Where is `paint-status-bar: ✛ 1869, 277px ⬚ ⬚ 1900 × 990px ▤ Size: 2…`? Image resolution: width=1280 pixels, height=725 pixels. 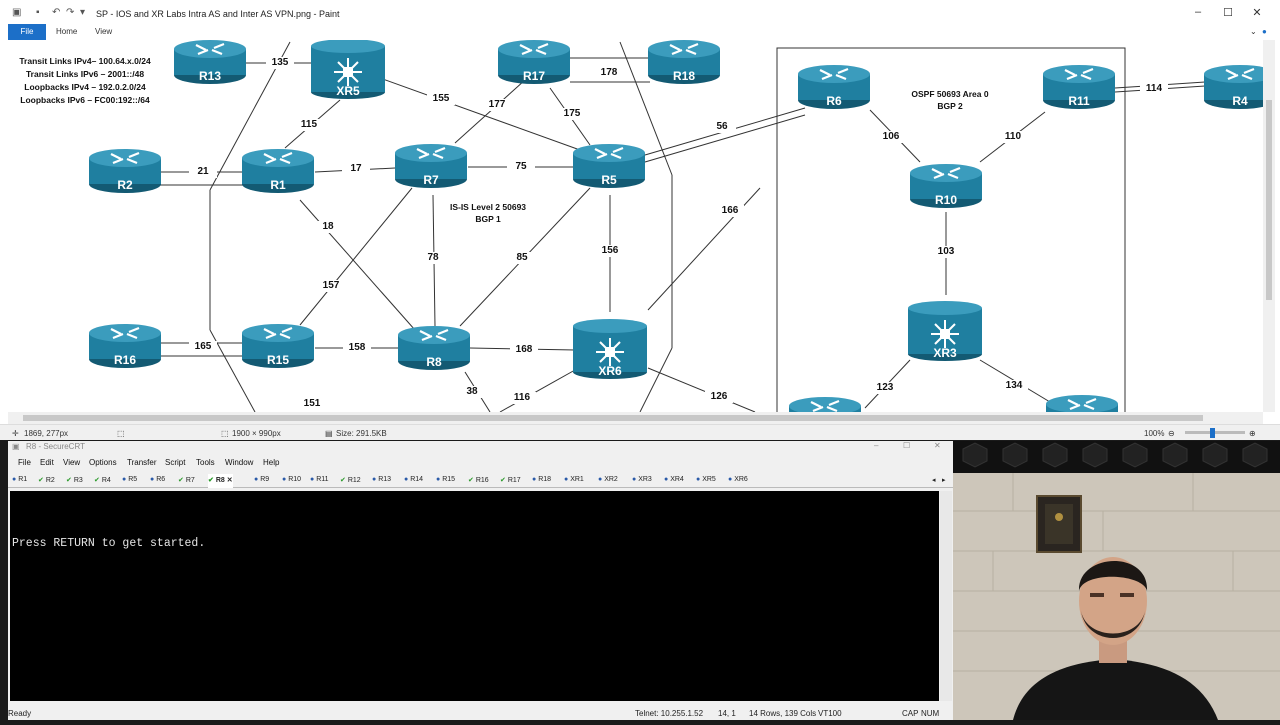
paint-status-bar: ✛ 1869, 277px ⬚ ⬚ 1900 × 990px ▤ Size: 2… is located at coordinates (640, 432).